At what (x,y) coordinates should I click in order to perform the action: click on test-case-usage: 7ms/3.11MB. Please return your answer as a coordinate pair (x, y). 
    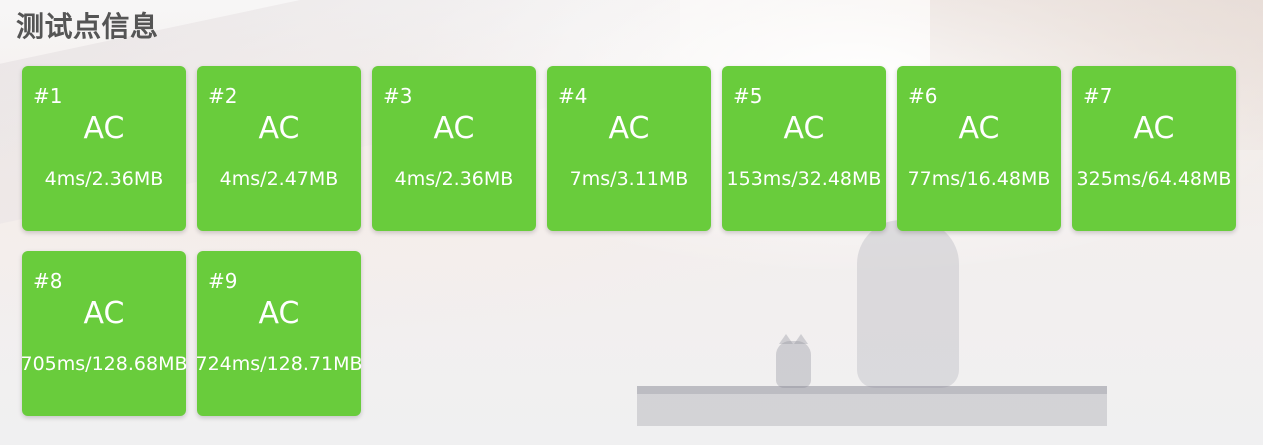
    Looking at the image, I should click on (629, 179).